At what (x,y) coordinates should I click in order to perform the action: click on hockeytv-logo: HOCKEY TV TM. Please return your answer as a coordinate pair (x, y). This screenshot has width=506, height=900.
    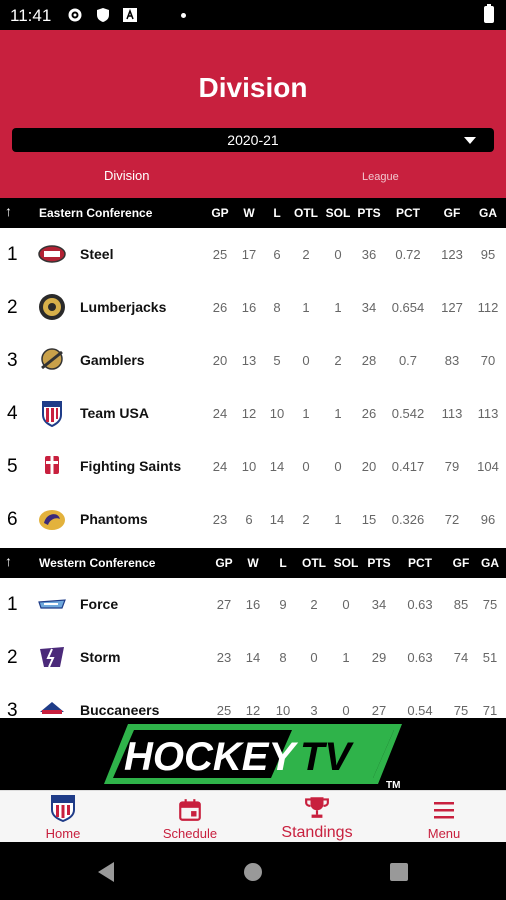
    Looking at the image, I should click on (253, 757).